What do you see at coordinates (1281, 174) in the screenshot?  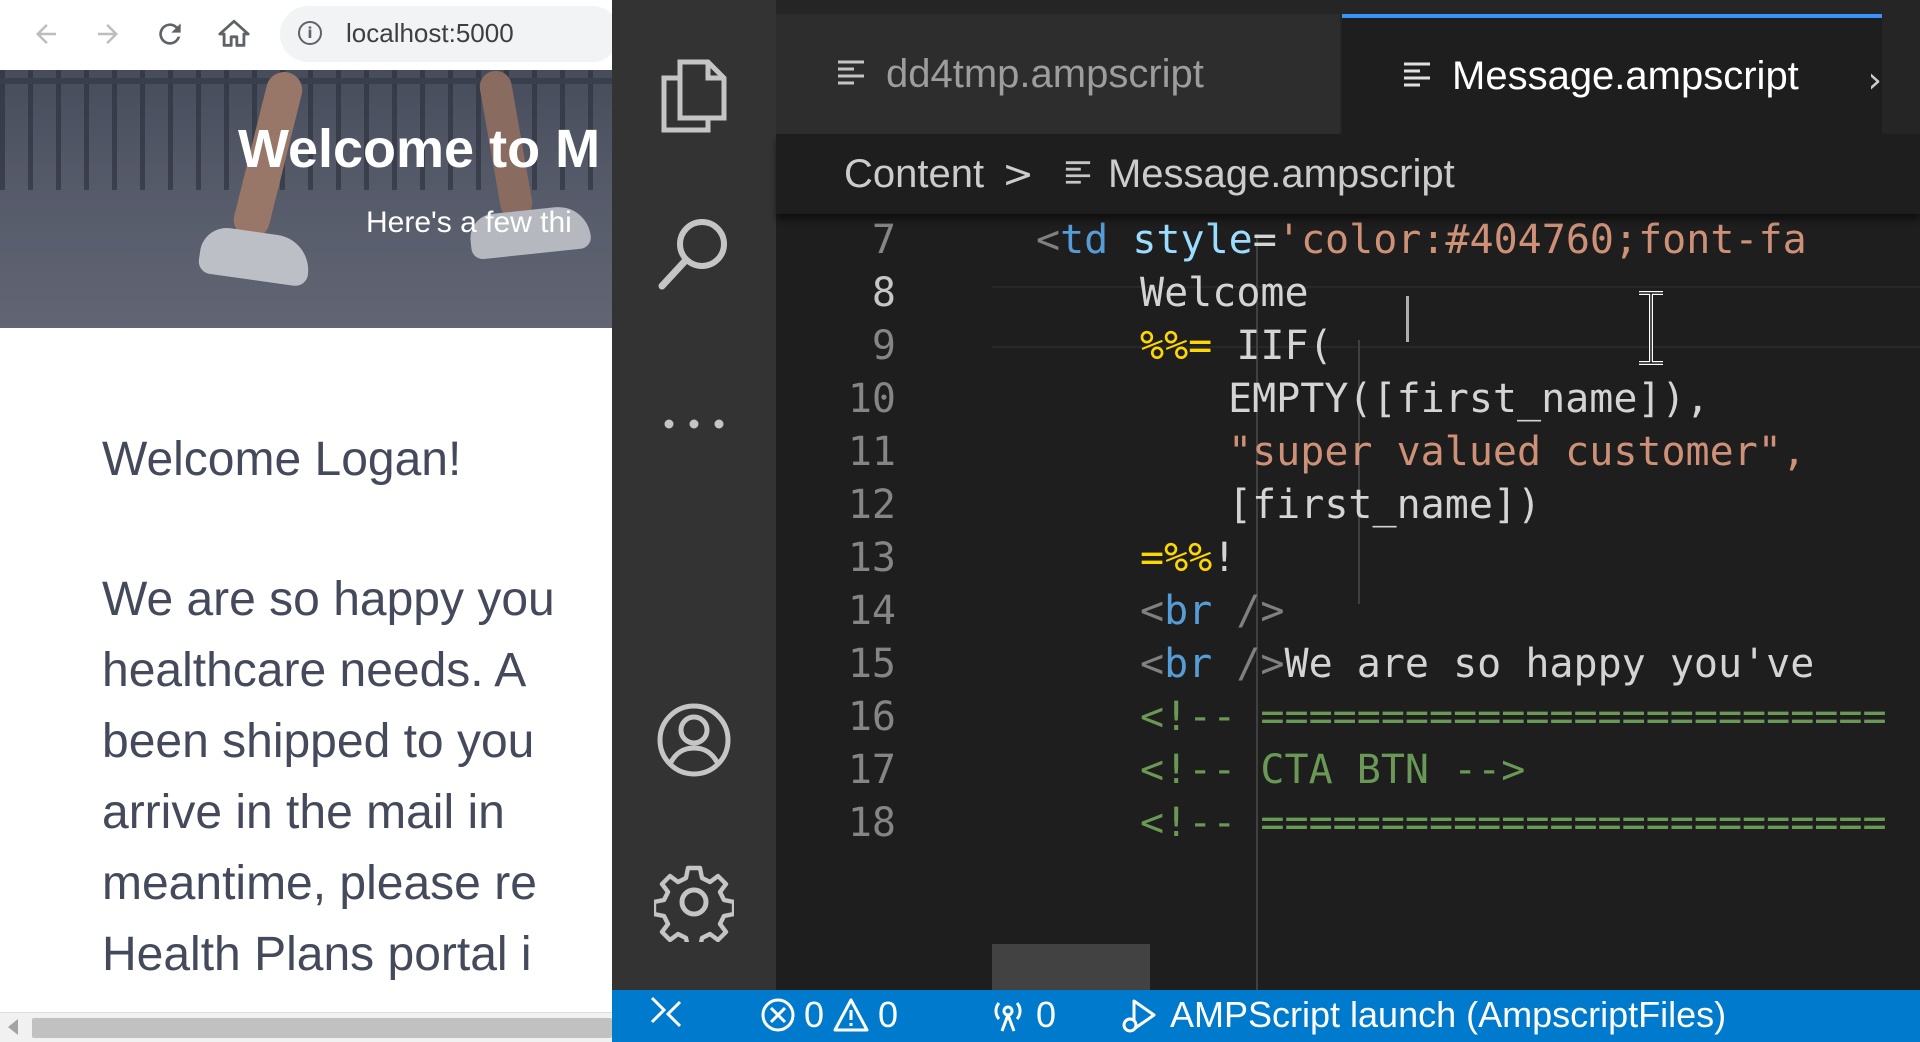 I see `breadcrumb-file: Message.ampscript` at bounding box center [1281, 174].